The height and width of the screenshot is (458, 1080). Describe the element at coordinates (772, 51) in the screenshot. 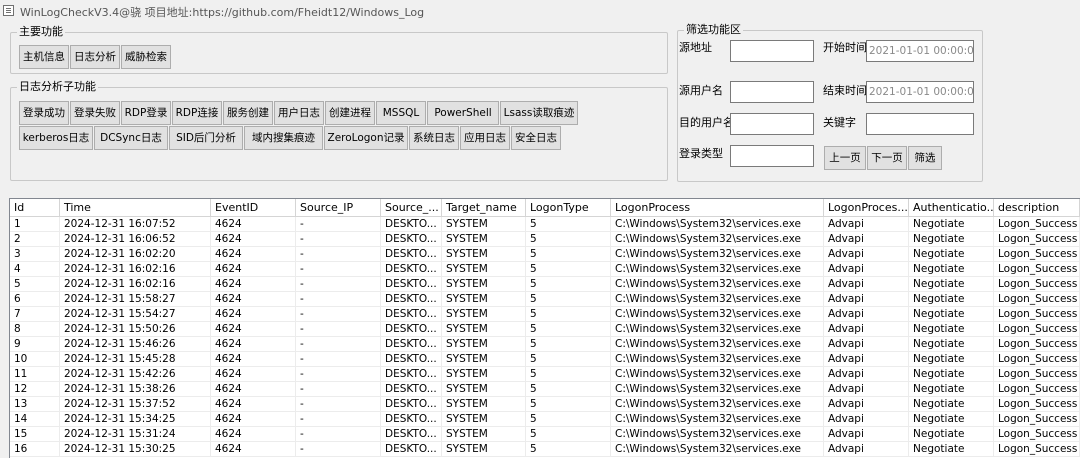

I see `source-address-input` at that location.